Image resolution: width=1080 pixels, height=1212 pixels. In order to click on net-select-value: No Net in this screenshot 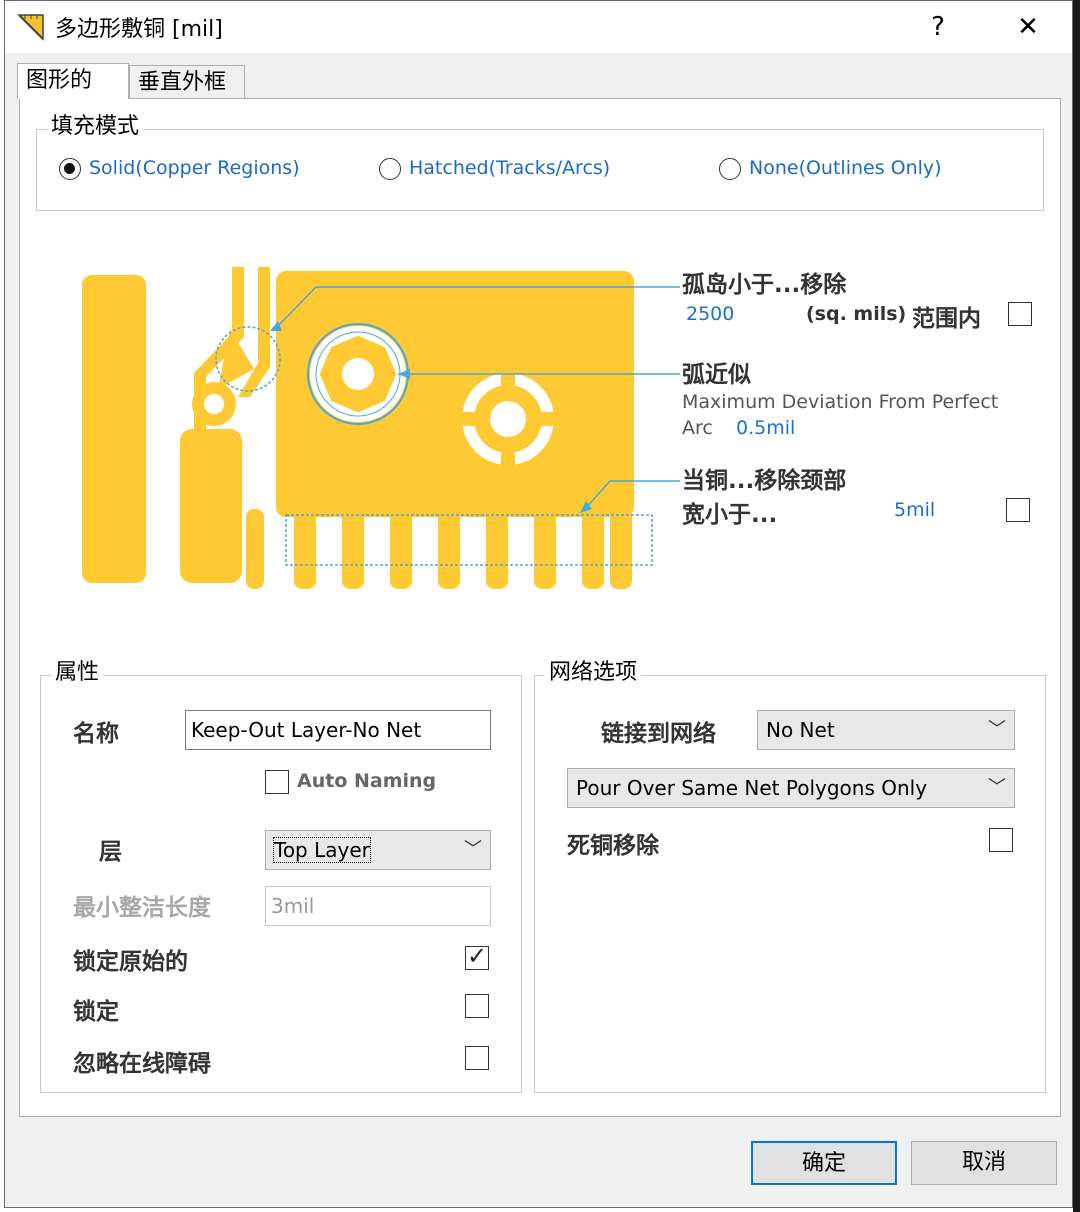, I will do `click(800, 730)`.